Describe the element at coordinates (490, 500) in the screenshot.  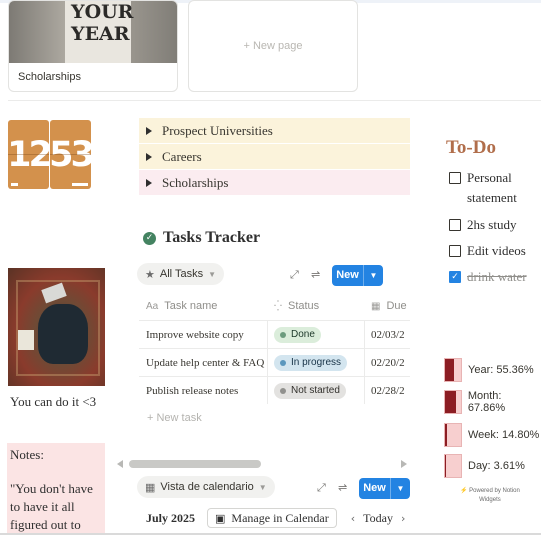
I see `powered-line-2: Widgets` at that location.